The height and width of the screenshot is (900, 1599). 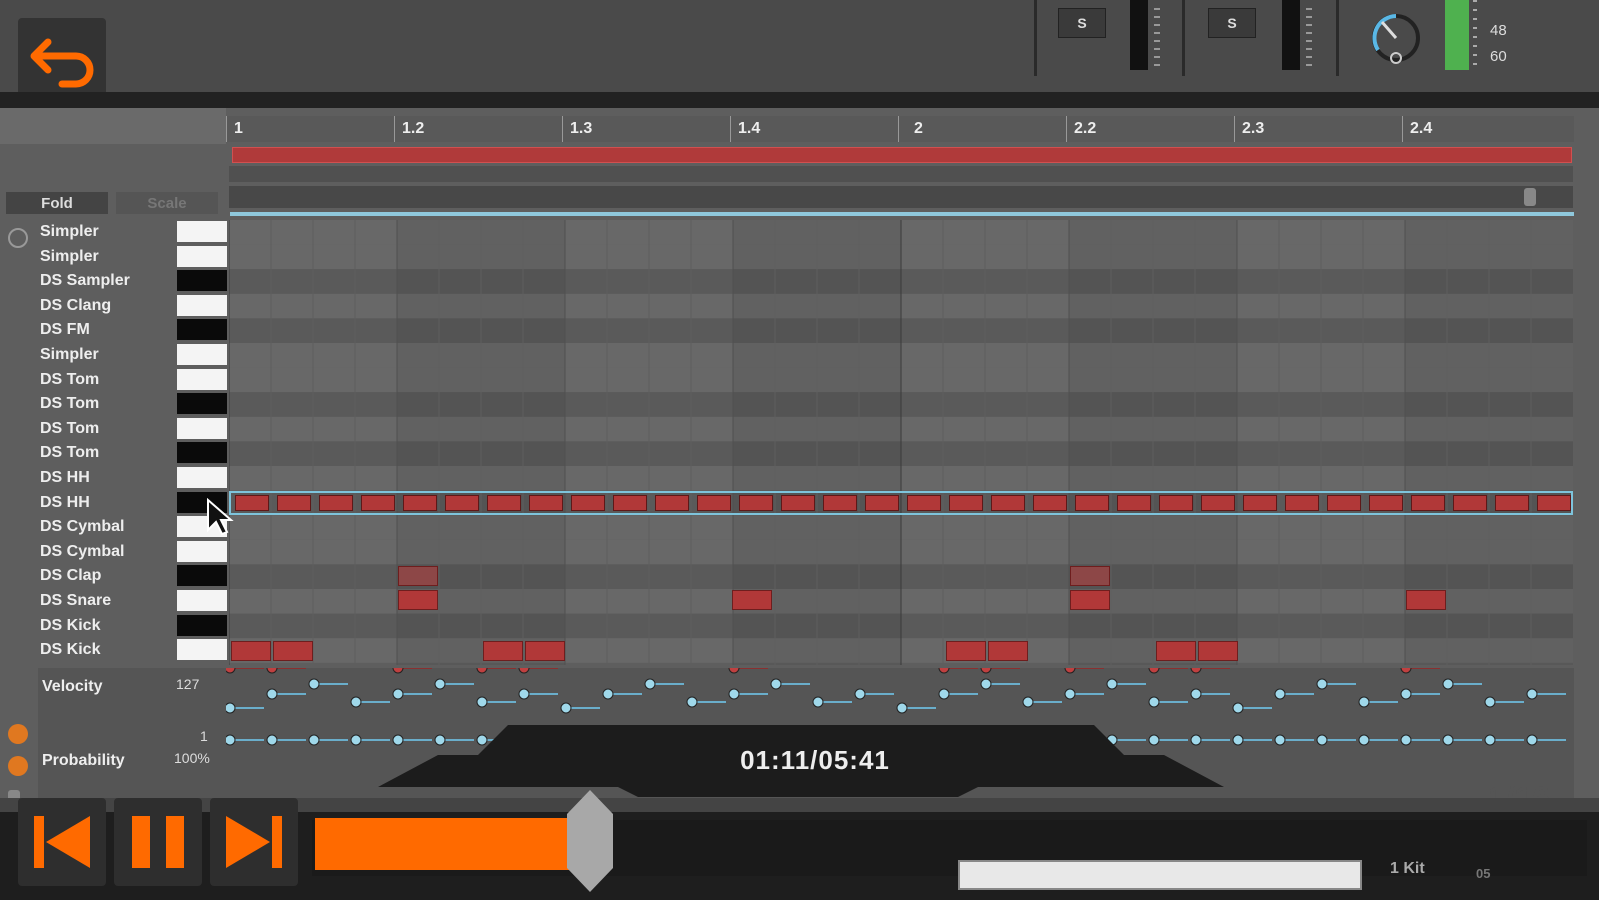 I want to click on solo-button-1: S, so click(x=1082, y=23).